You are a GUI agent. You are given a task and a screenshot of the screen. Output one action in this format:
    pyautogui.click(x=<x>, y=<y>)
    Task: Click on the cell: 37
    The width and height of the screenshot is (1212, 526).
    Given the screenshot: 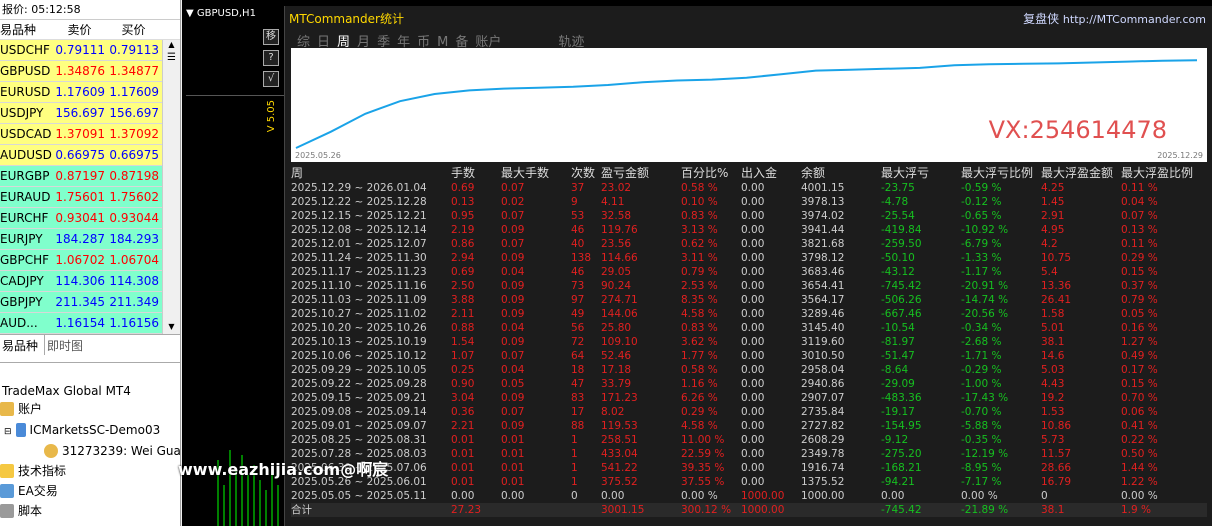 What is the action you would take?
    pyautogui.click(x=578, y=188)
    